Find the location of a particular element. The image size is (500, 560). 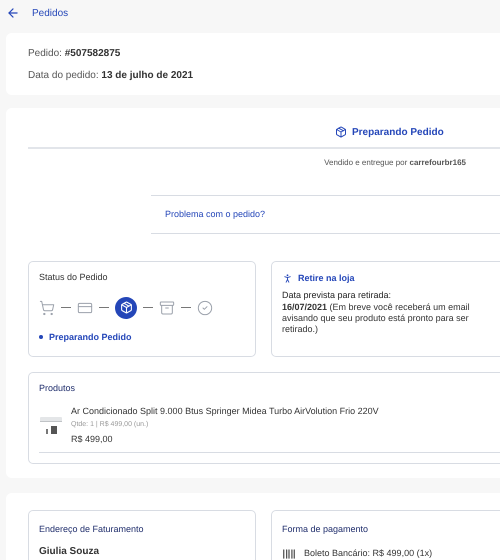

product-price: R$ 499,00 is located at coordinates (92, 439).